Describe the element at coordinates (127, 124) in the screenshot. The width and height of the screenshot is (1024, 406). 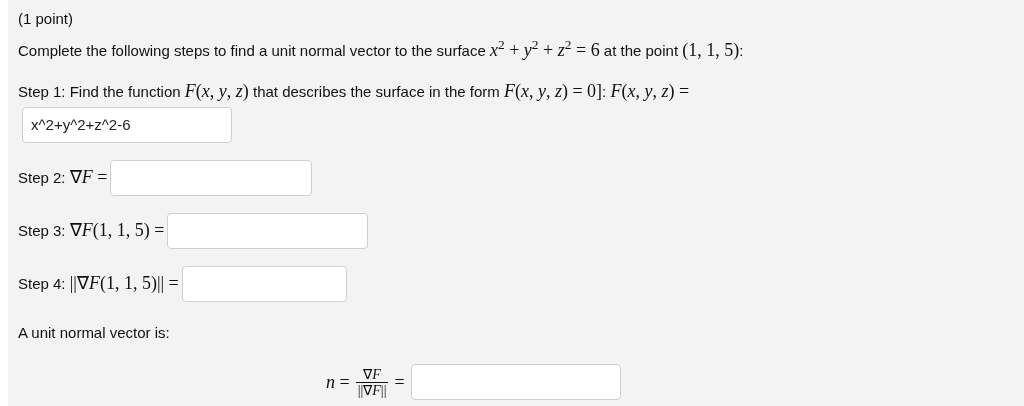
I see `answer-field: x^2+y^2+z^2-6` at that location.